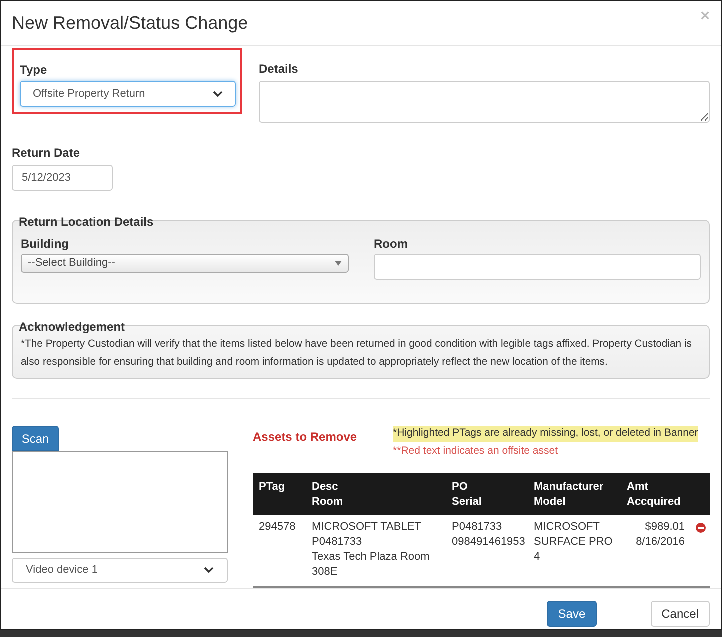  I want to click on device-select: Video device 1, so click(120, 570).